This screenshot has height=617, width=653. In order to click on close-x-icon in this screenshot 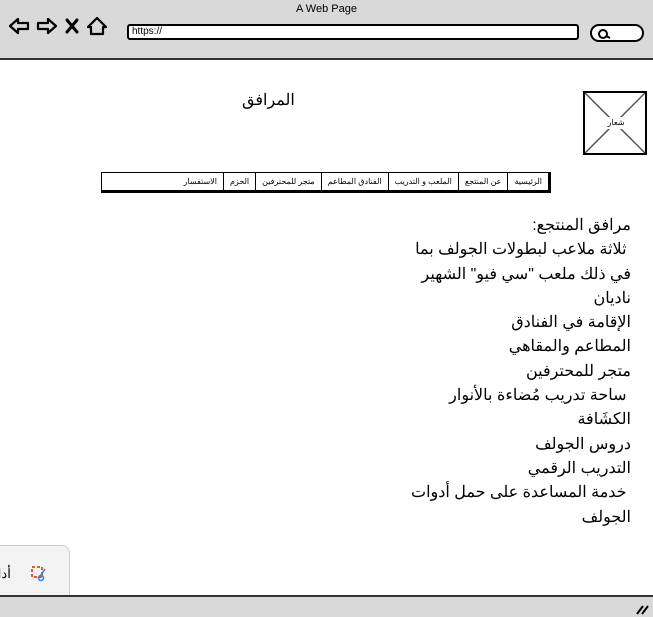, I will do `click(72, 26)`.